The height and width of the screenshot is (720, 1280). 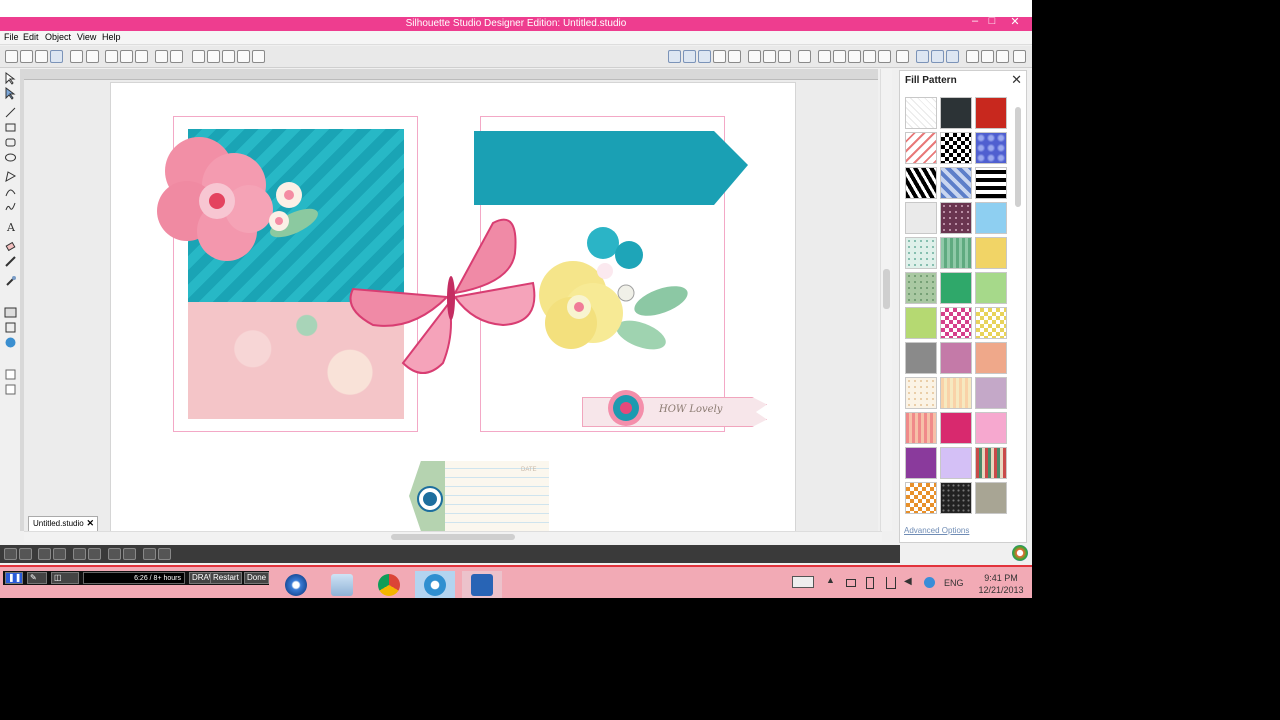 I want to click on swatch-sage-dots, so click(x=921, y=288).